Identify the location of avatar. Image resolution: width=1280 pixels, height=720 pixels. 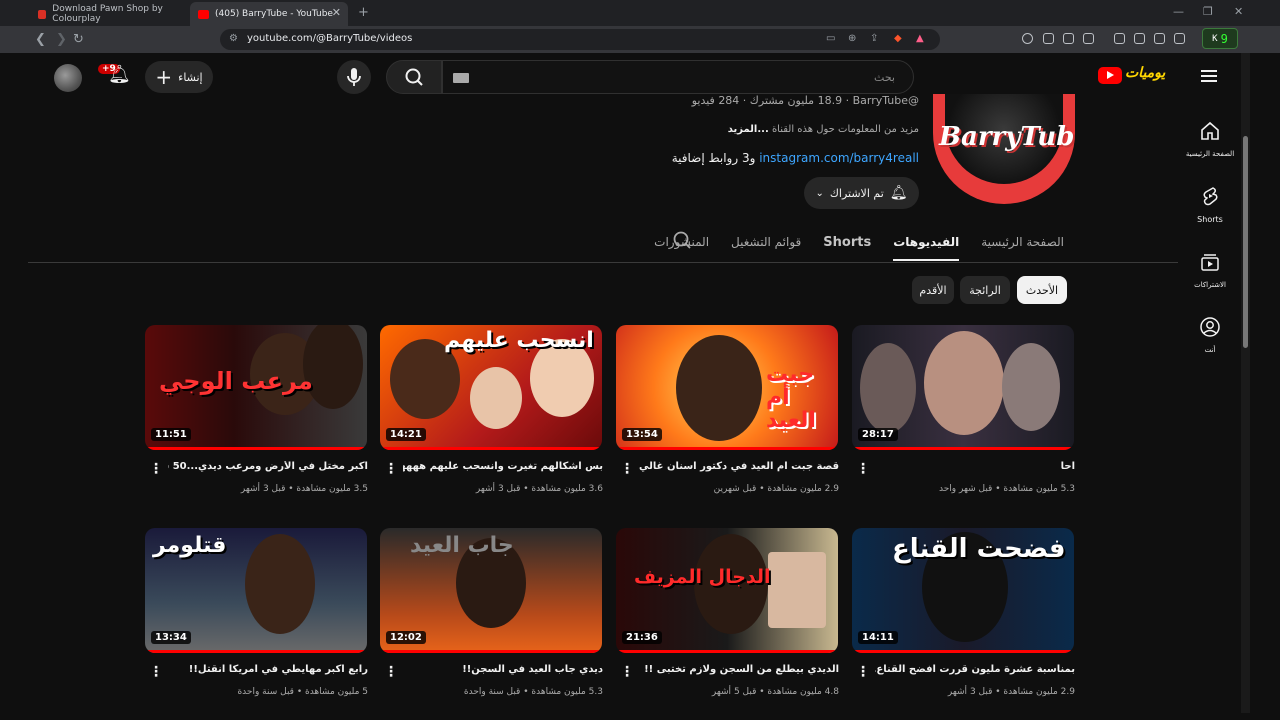
(68, 78).